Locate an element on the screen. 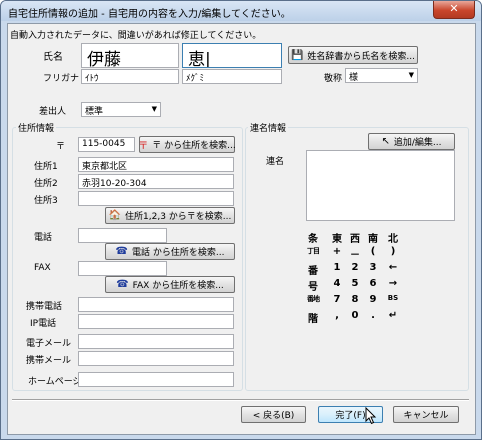  keypad-key: 4 is located at coordinates (337, 283).